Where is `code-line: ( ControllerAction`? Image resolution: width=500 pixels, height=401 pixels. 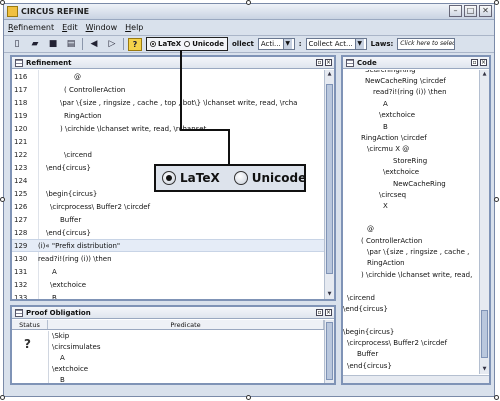
code-line: ( ControllerAction is located at coordinates (411, 240).